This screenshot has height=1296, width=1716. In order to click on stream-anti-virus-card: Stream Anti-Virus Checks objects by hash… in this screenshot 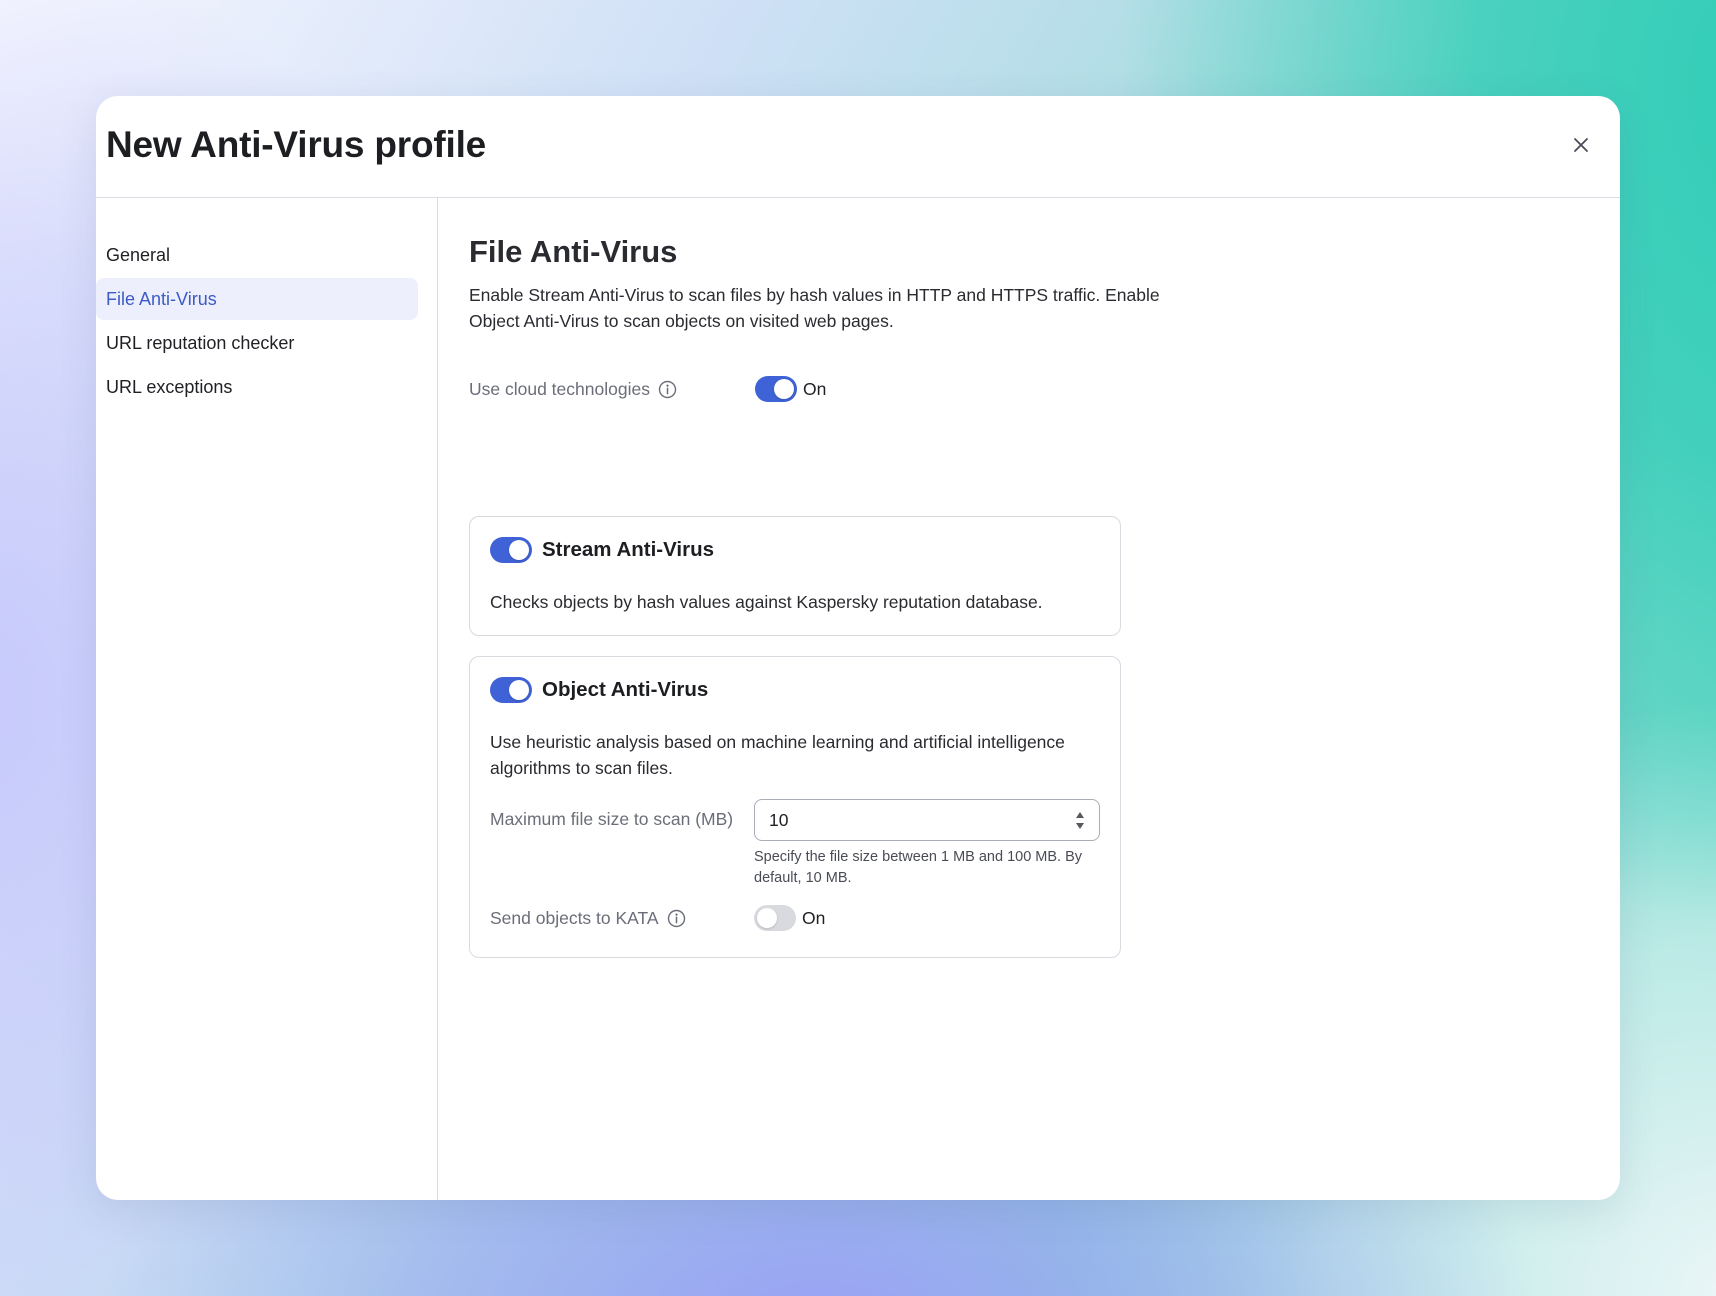, I will do `click(795, 576)`.